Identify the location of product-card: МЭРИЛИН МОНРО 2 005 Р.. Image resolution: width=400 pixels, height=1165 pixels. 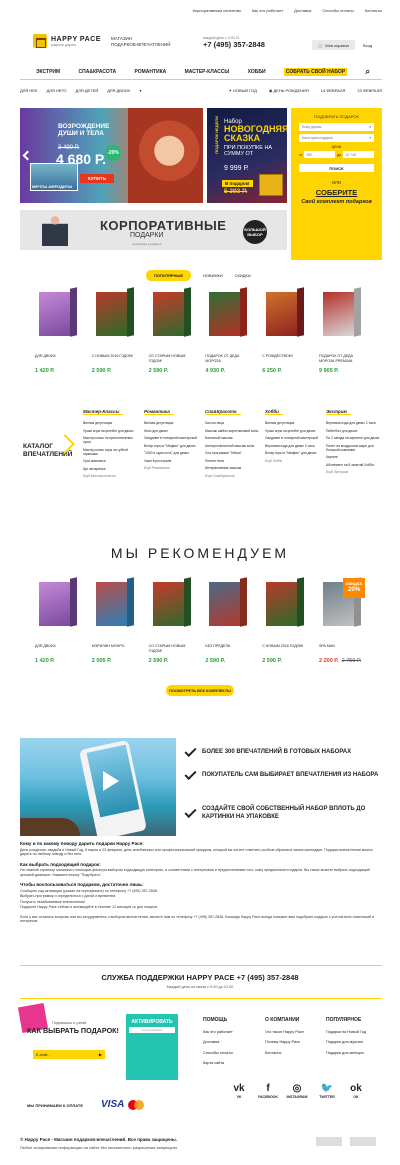
(115, 620).